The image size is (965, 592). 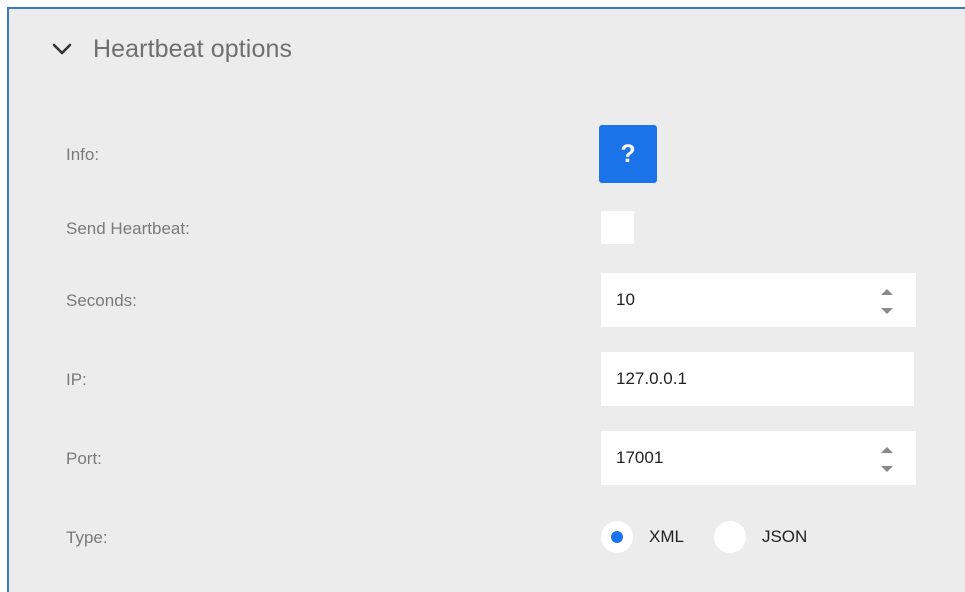 What do you see at coordinates (757, 379) in the screenshot?
I see `ip-input: 127.0.0.1` at bounding box center [757, 379].